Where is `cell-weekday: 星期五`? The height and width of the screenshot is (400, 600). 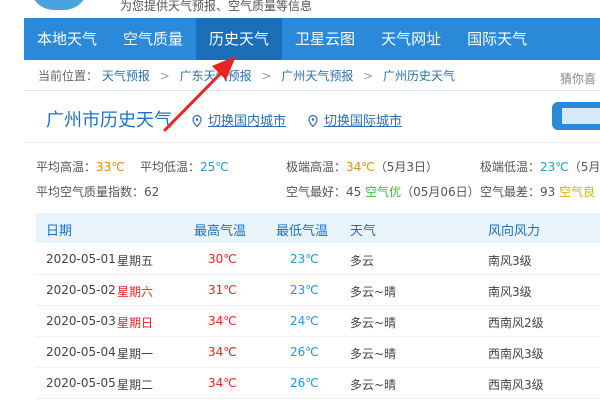
cell-weekday: 星期五 is located at coordinates (135, 261).